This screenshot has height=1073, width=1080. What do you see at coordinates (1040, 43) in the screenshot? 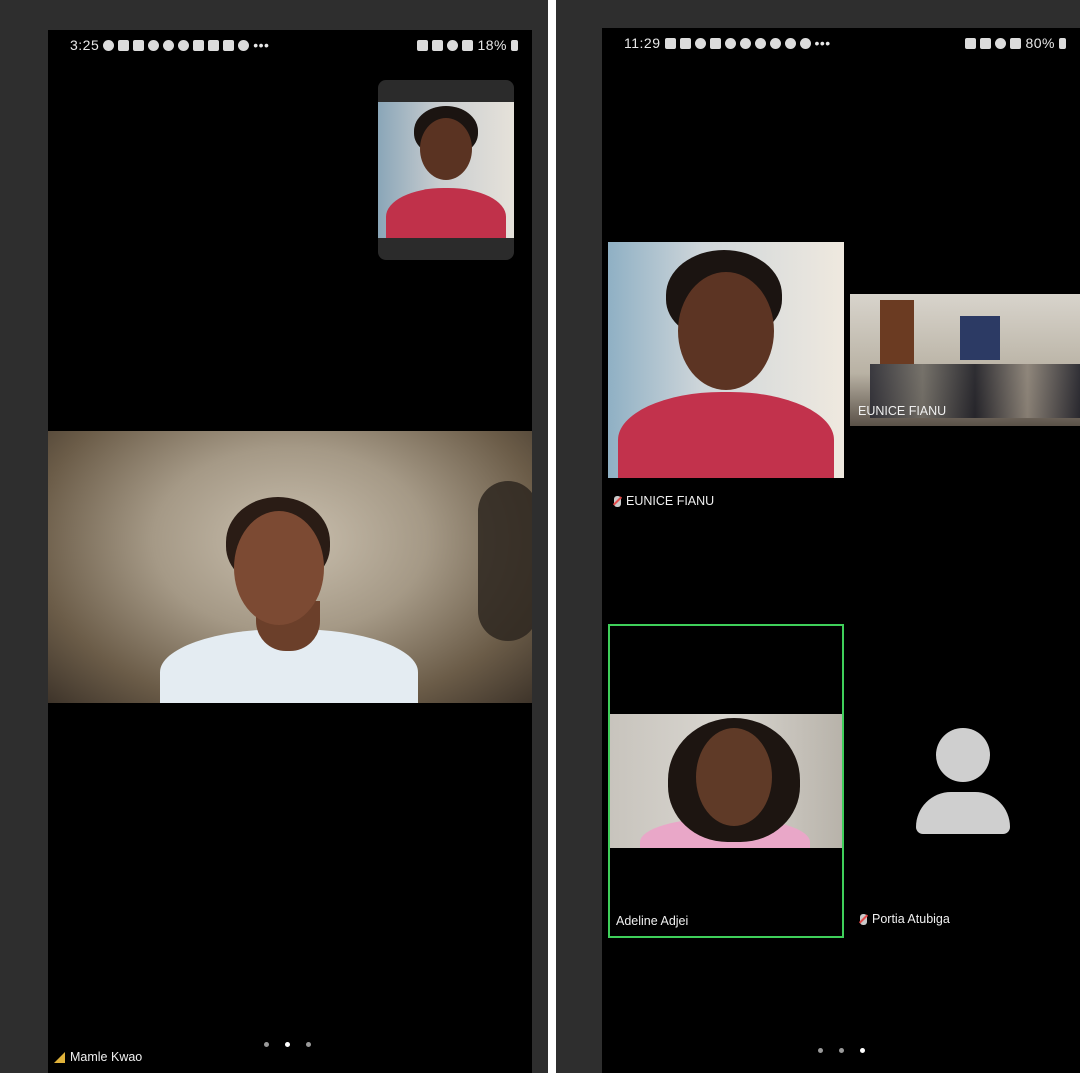
I see `battery-percent: 80%` at bounding box center [1040, 43].